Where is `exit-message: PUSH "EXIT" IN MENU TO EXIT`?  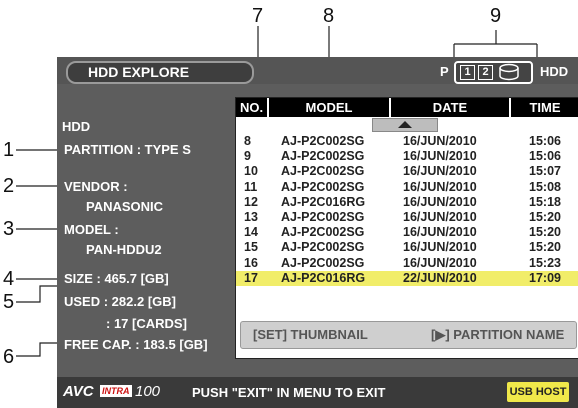
exit-message: PUSH "EXIT" IN MENU TO EXIT is located at coordinates (289, 392).